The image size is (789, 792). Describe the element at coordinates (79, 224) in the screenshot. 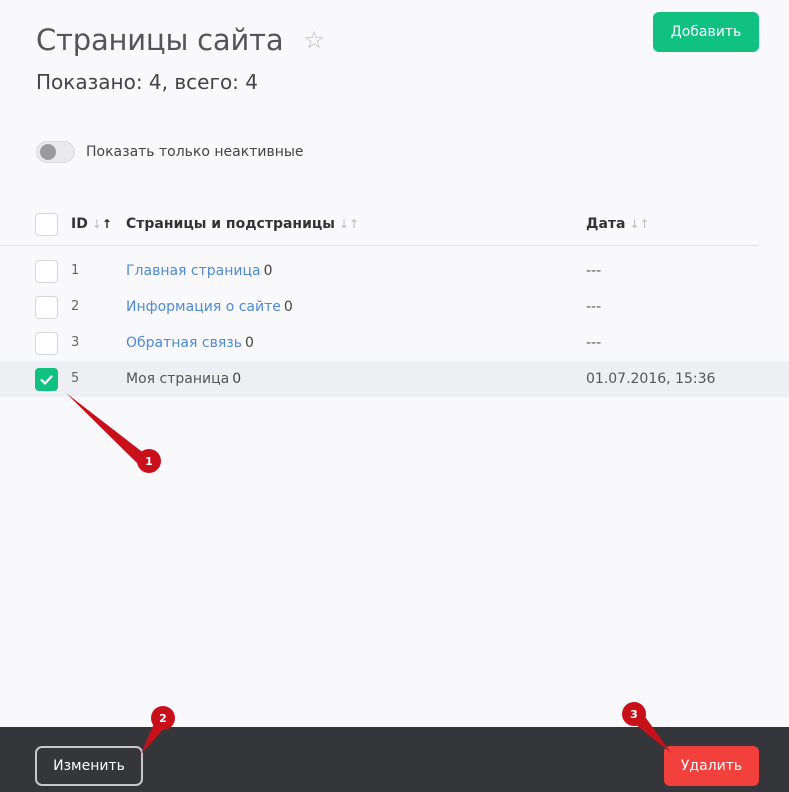

I see `header-id-label: ID` at that location.